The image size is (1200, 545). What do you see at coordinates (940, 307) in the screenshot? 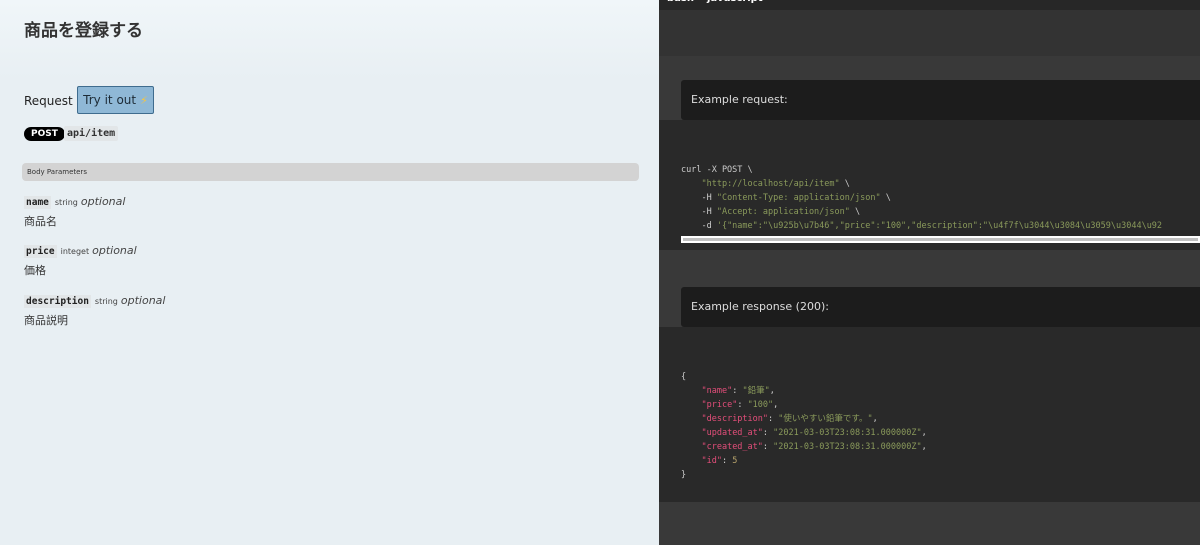
I see `example-response-heading: Example response (200):` at bounding box center [940, 307].